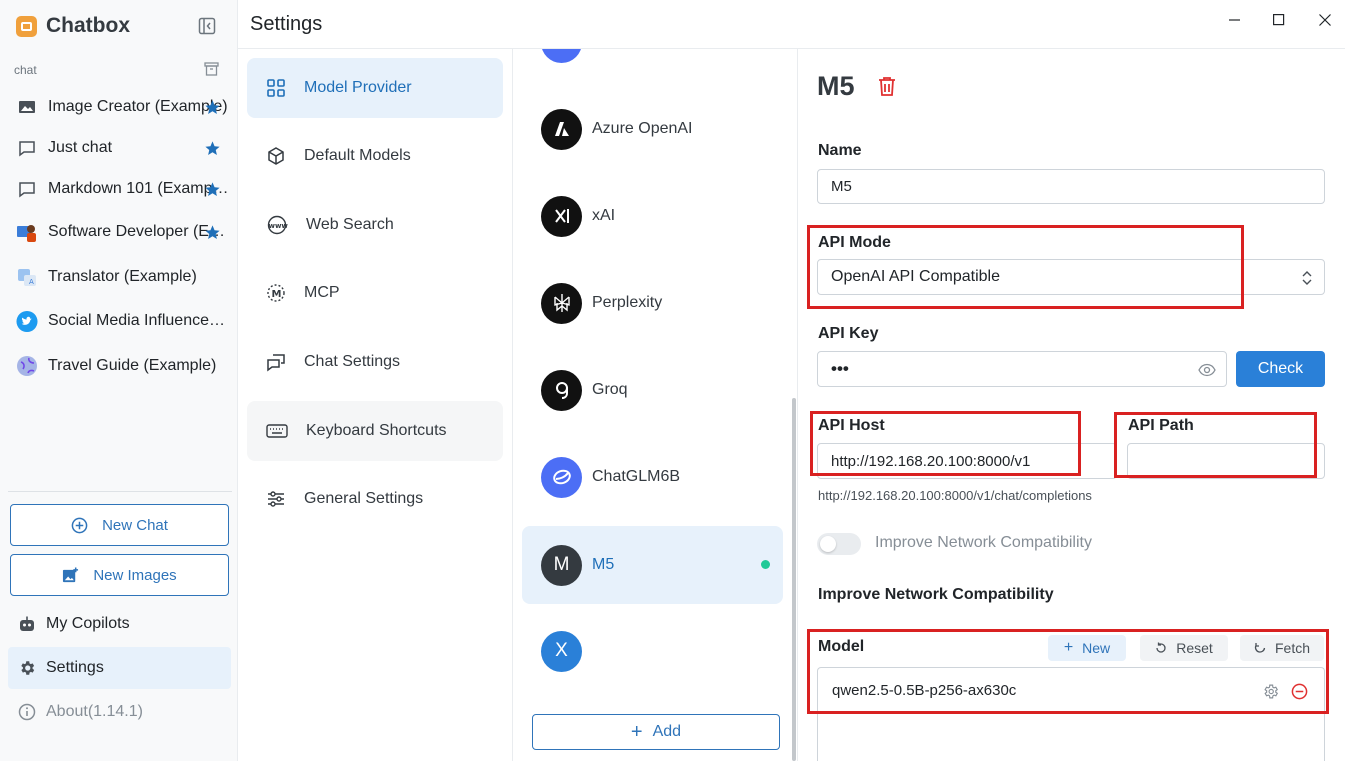 Image resolution: width=1345 pixels, height=761 pixels. What do you see at coordinates (80, 147) in the screenshot?
I see `session-label: Just chat` at bounding box center [80, 147].